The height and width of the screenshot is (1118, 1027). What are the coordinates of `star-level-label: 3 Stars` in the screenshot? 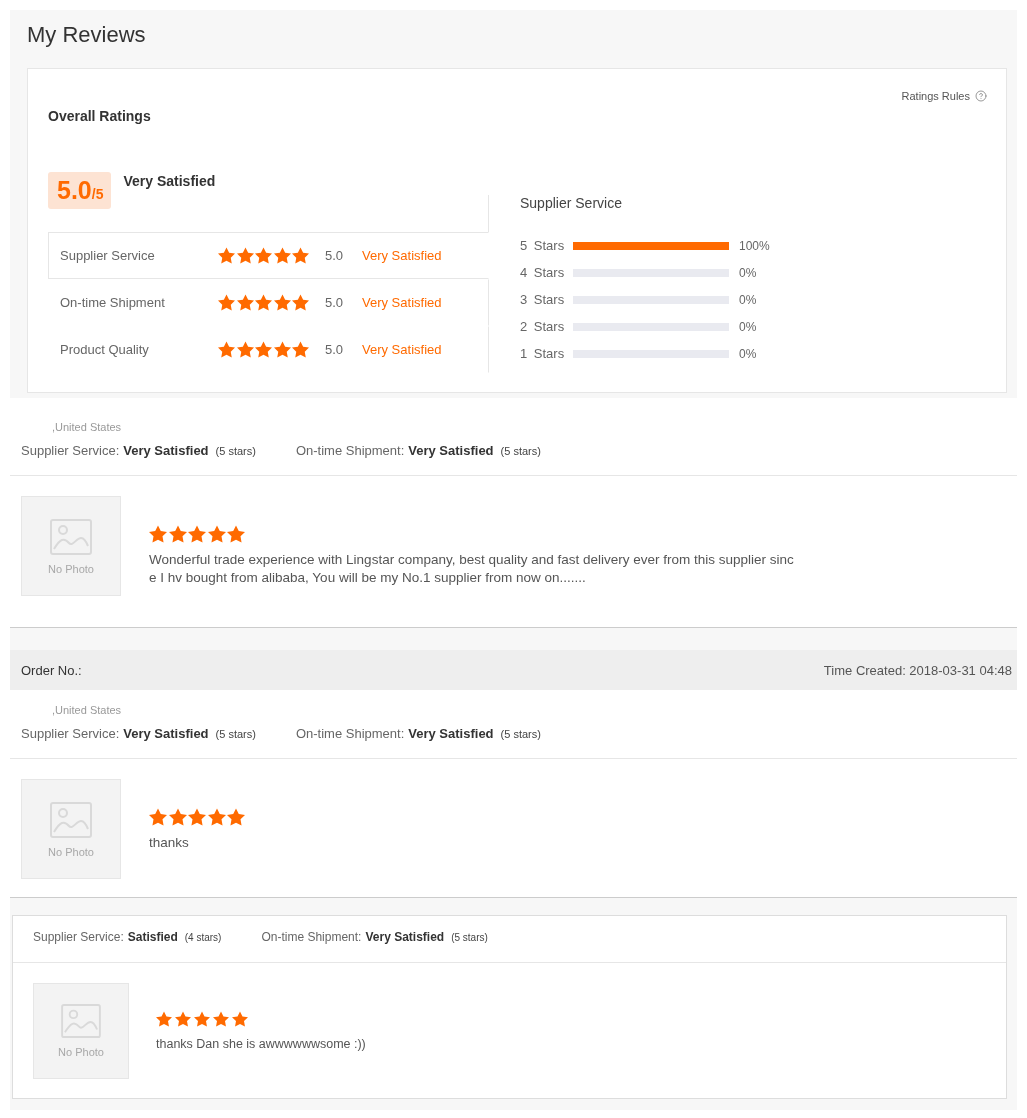 It's located at (543, 299).